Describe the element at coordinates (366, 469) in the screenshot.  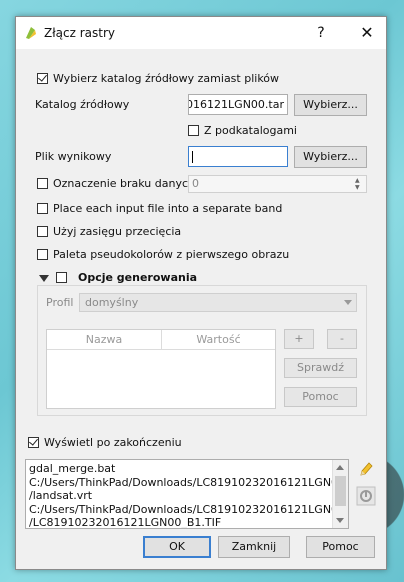
I see `edit-pencil-icon` at that location.